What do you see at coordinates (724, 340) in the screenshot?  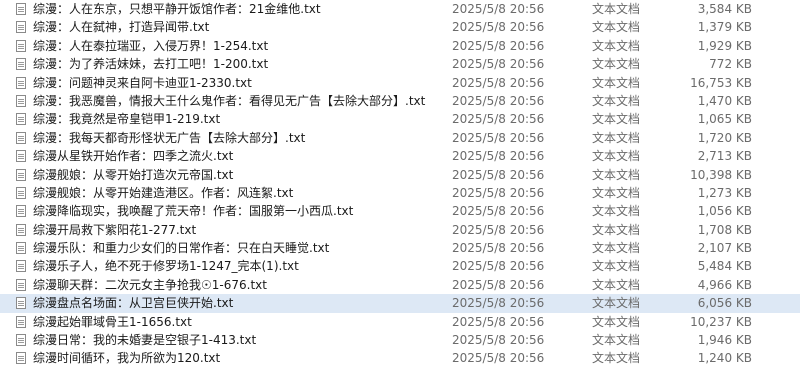 I see `file-size: 1,946 KB` at bounding box center [724, 340].